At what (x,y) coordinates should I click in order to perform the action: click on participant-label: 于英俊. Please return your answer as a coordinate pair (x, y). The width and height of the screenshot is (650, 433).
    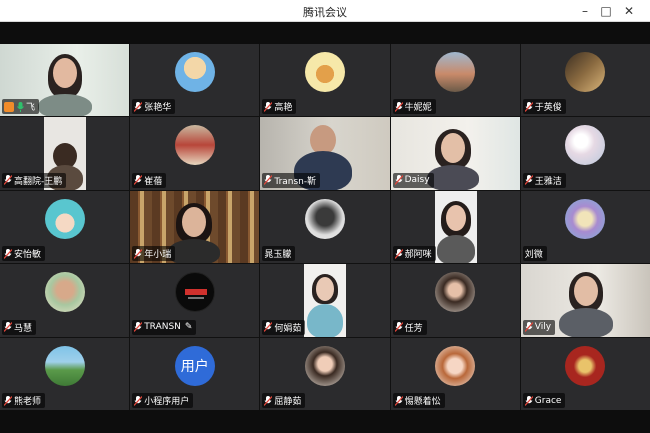
    Looking at the image, I should click on (544, 107).